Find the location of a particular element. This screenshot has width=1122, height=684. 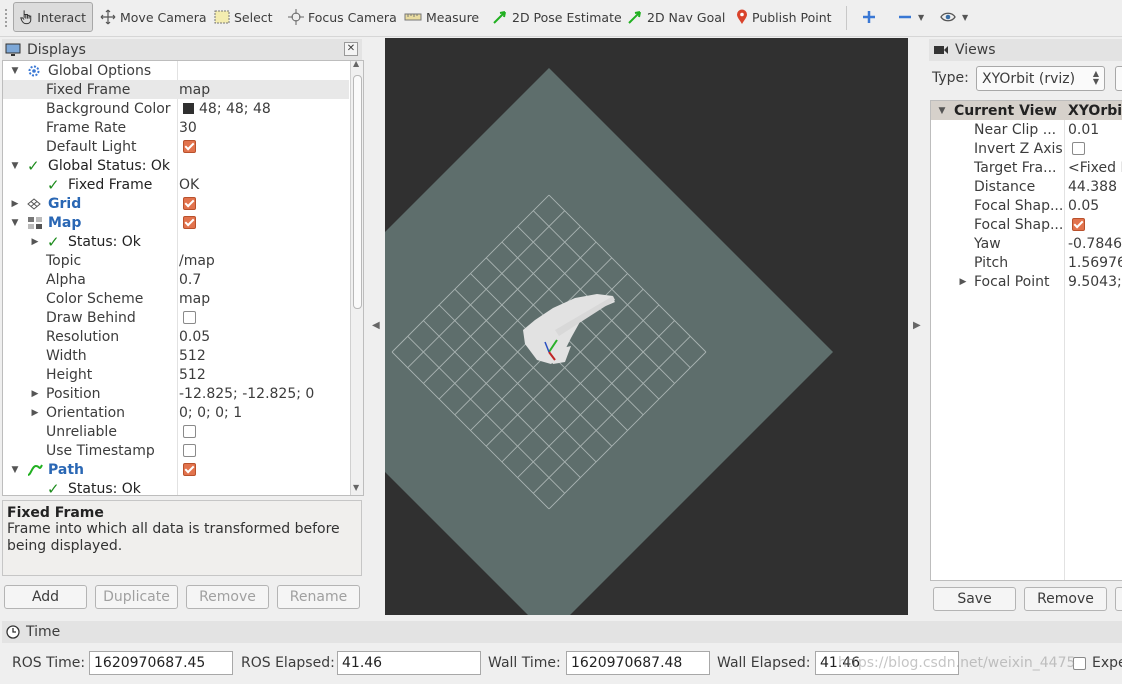

close-icon: ✕ is located at coordinates (351, 49).